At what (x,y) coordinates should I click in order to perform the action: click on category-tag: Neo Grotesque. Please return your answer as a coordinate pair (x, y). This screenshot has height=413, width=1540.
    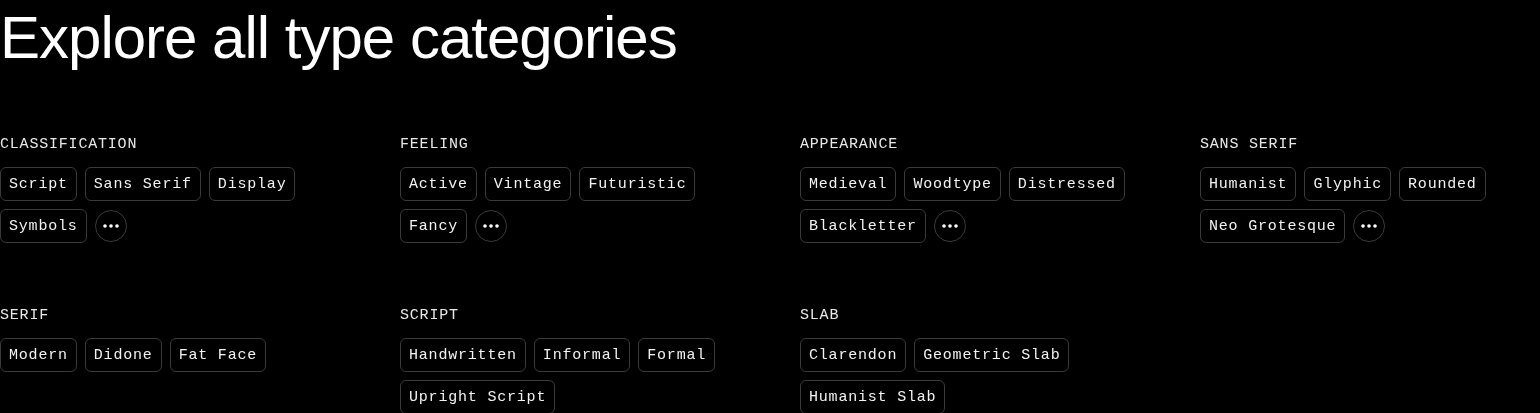
    Looking at the image, I should click on (1273, 226).